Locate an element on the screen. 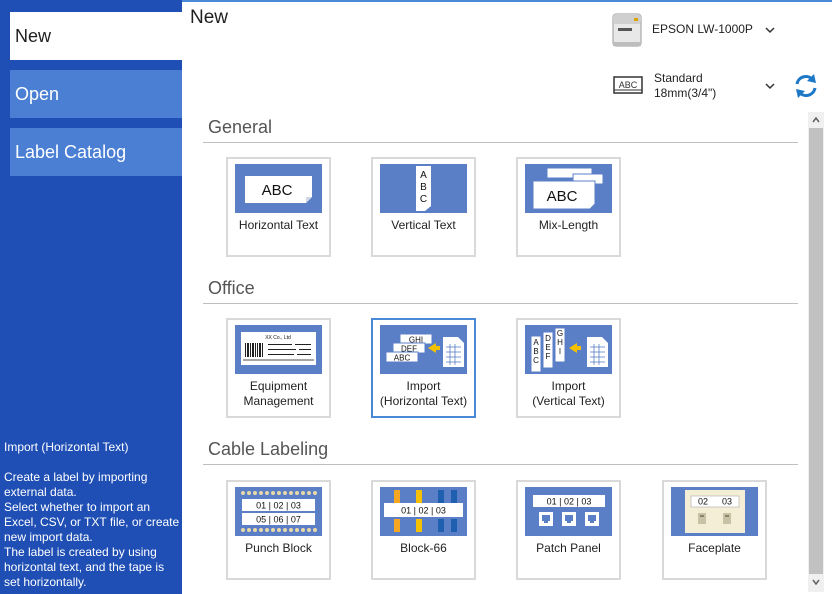 The height and width of the screenshot is (594, 832). patch-panel-thumbnail: 01 | 02 | 03 is located at coordinates (568, 511).